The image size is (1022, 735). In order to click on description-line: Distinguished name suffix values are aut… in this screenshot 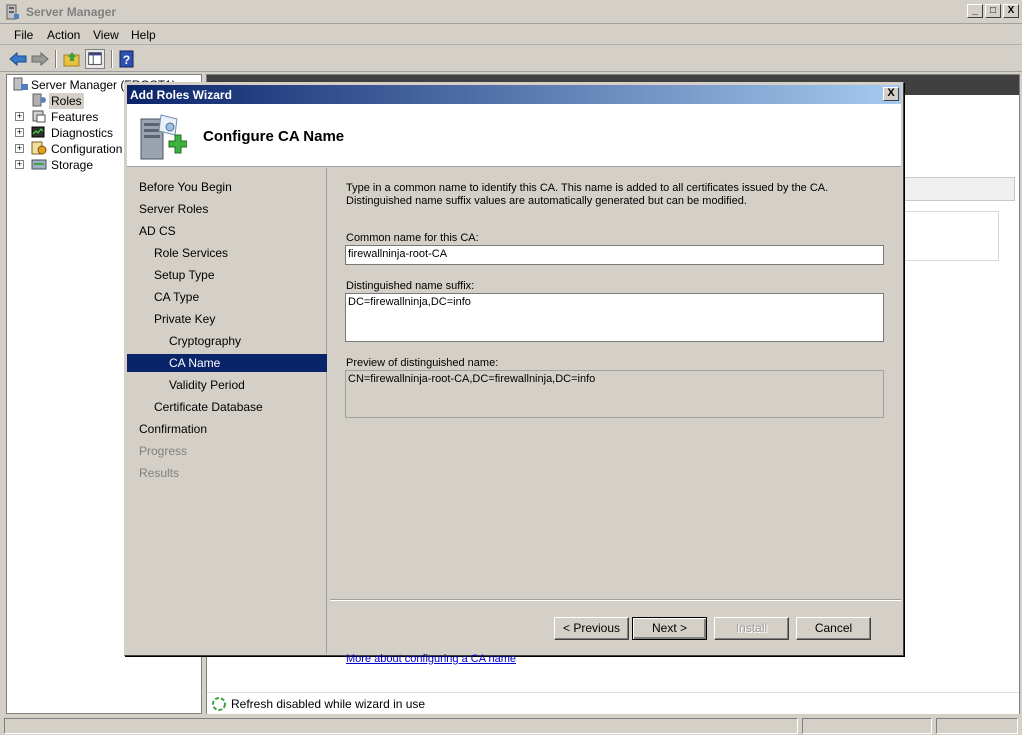, I will do `click(546, 201)`.